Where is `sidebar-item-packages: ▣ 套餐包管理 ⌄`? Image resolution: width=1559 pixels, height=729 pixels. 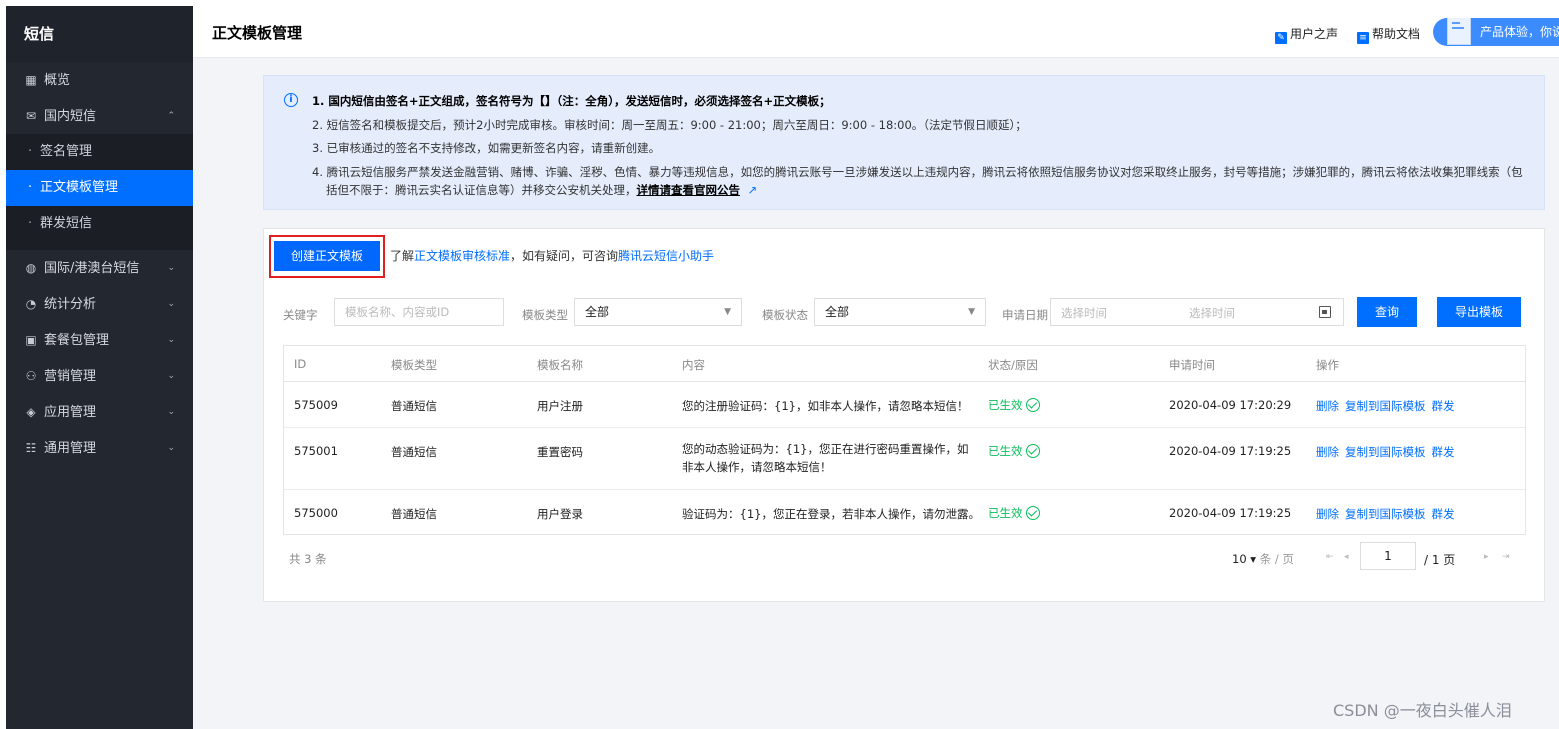 sidebar-item-packages: ▣ 套餐包管理 ⌄ is located at coordinates (99, 340).